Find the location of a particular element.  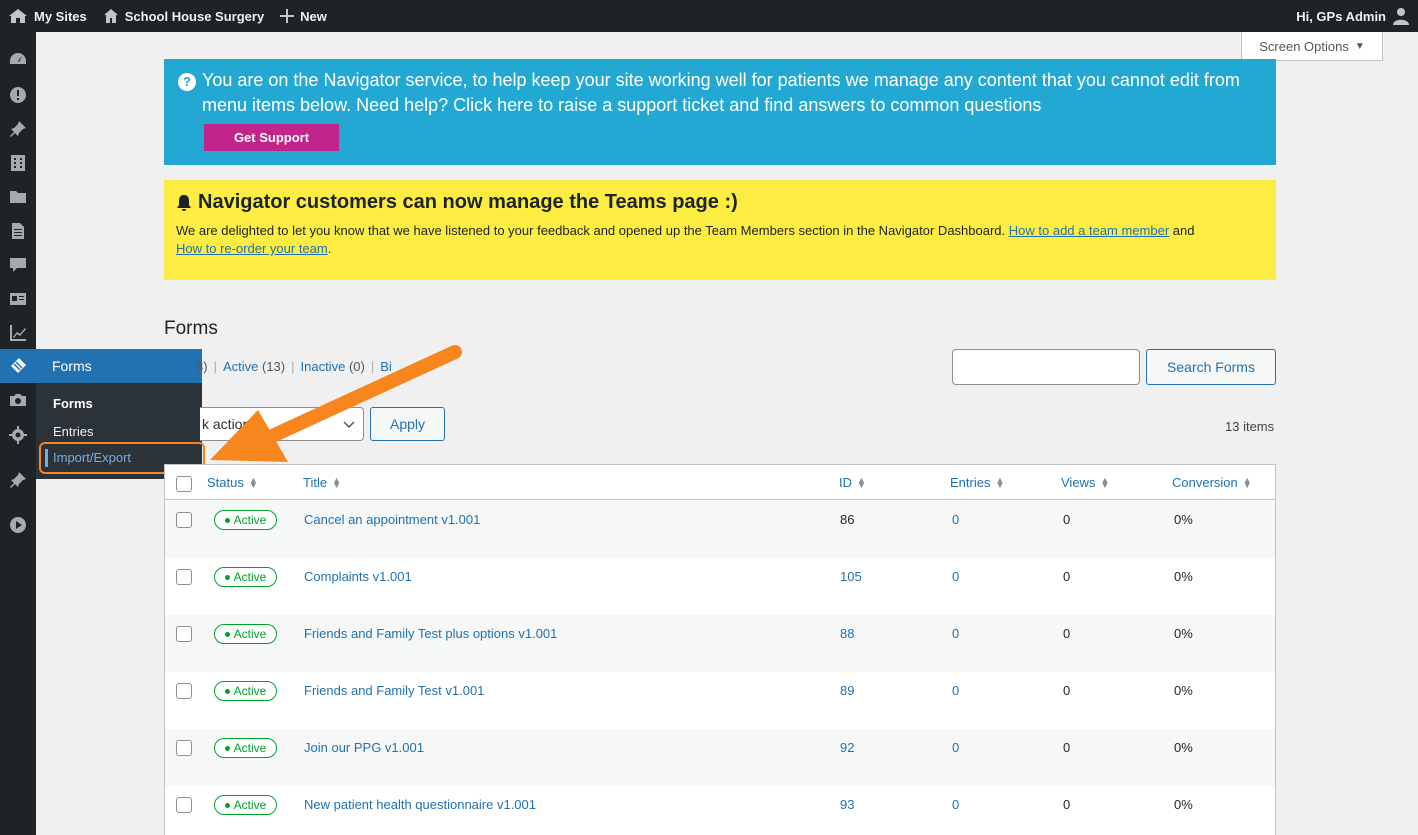

site-name-menu: School House Surgery is located at coordinates (183, 16).